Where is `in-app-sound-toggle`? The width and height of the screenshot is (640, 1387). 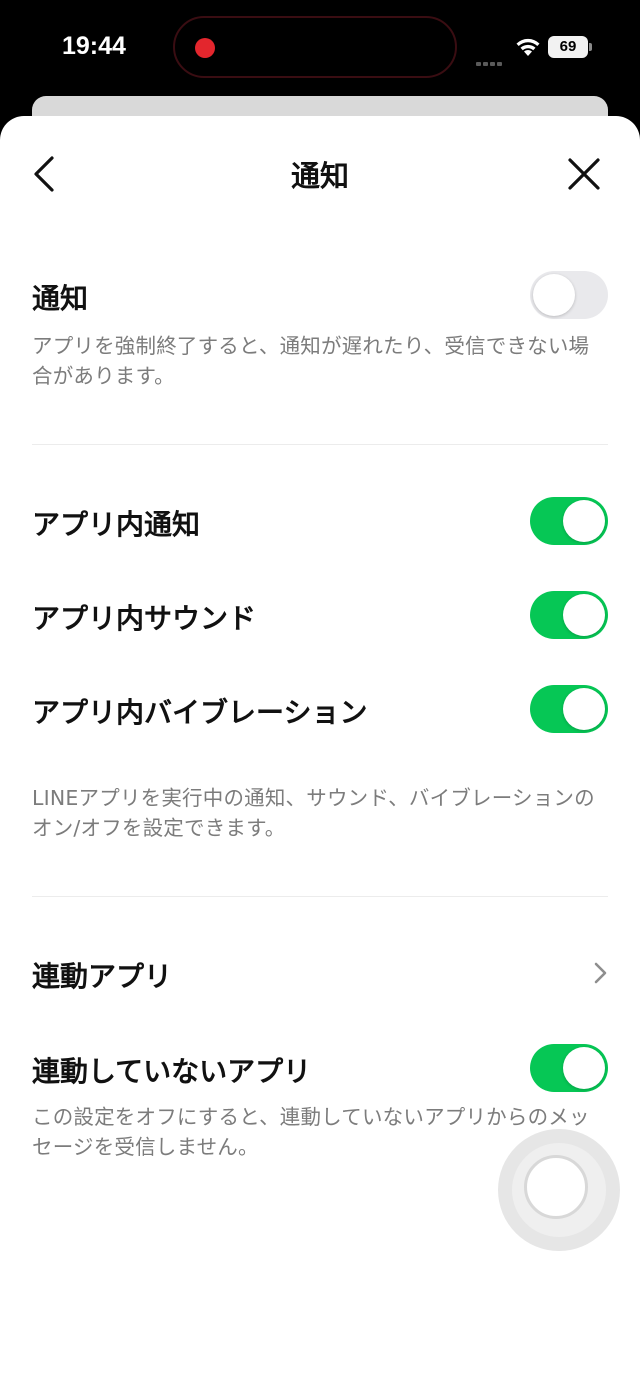 in-app-sound-toggle is located at coordinates (569, 615).